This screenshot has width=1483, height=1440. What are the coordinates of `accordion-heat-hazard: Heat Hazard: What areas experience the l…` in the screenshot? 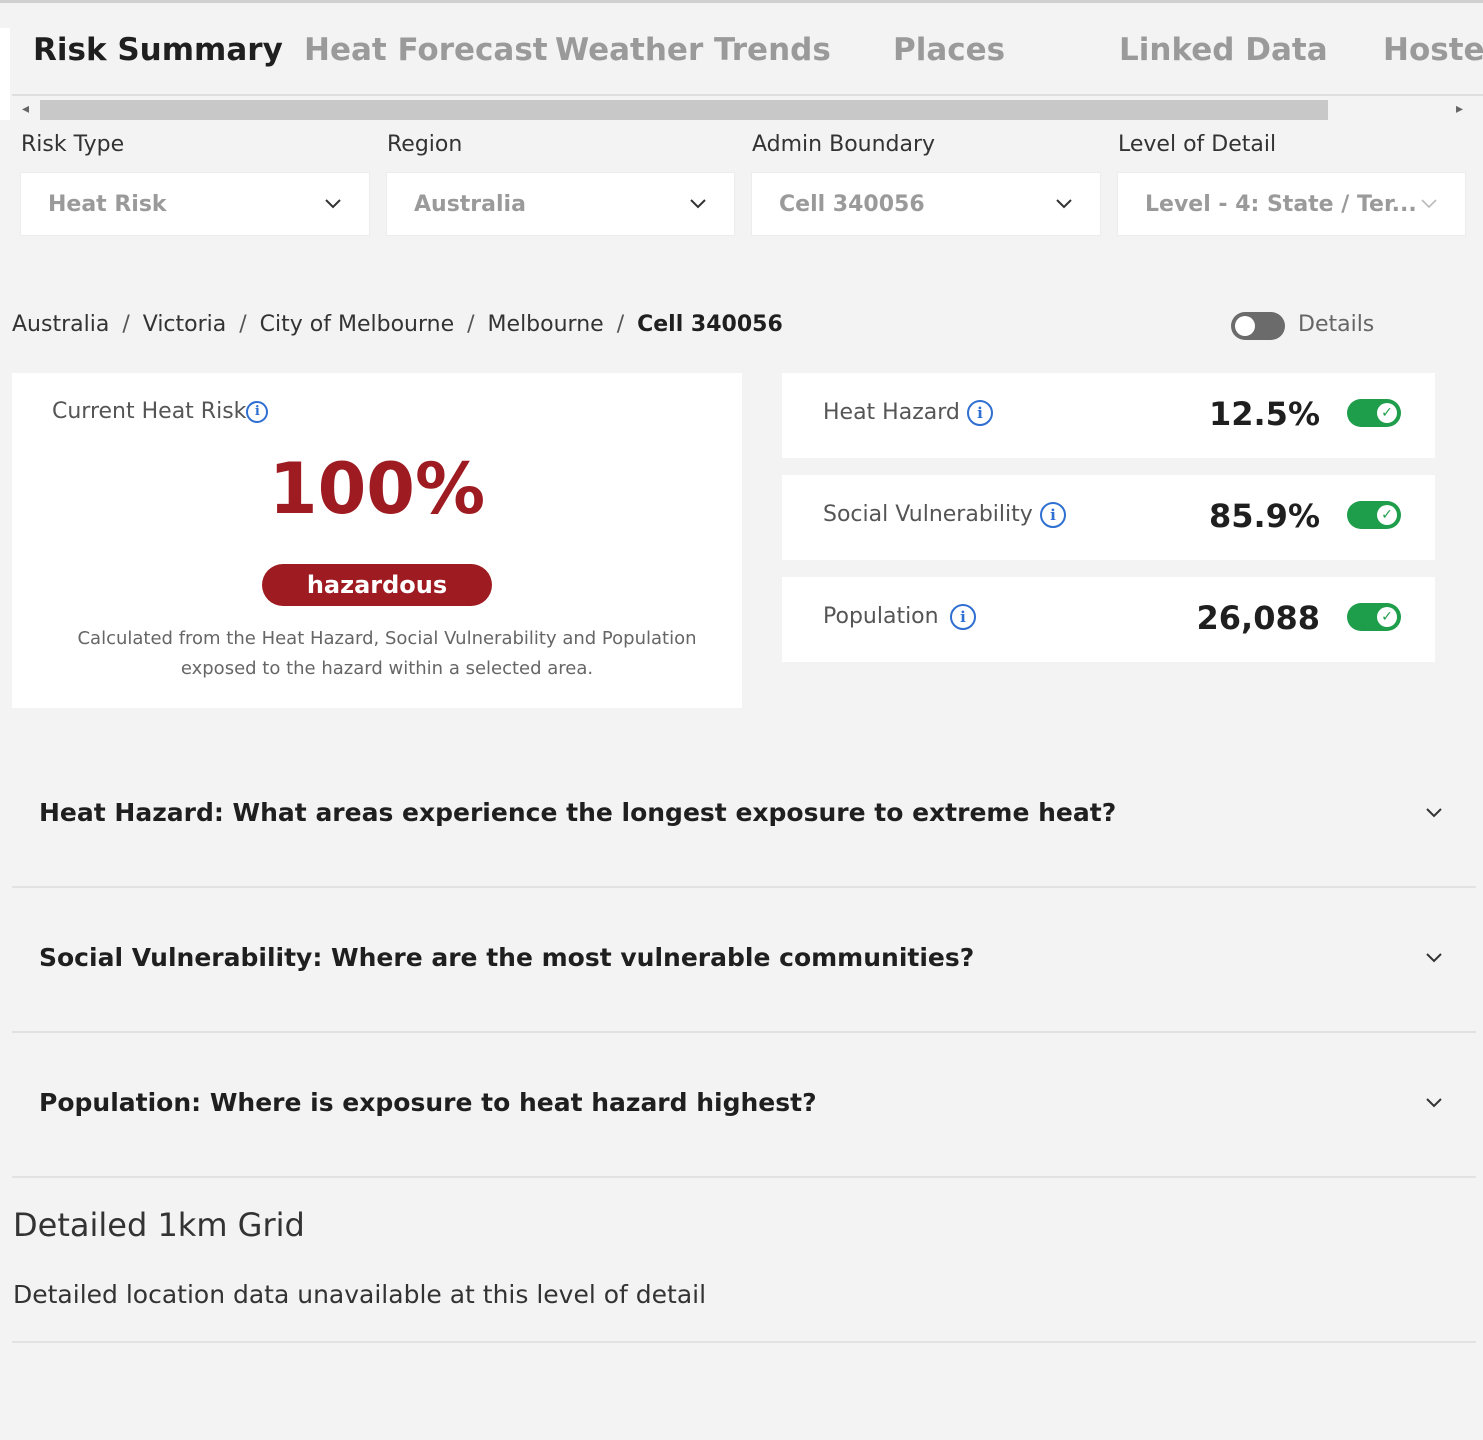 It's located at (744, 815).